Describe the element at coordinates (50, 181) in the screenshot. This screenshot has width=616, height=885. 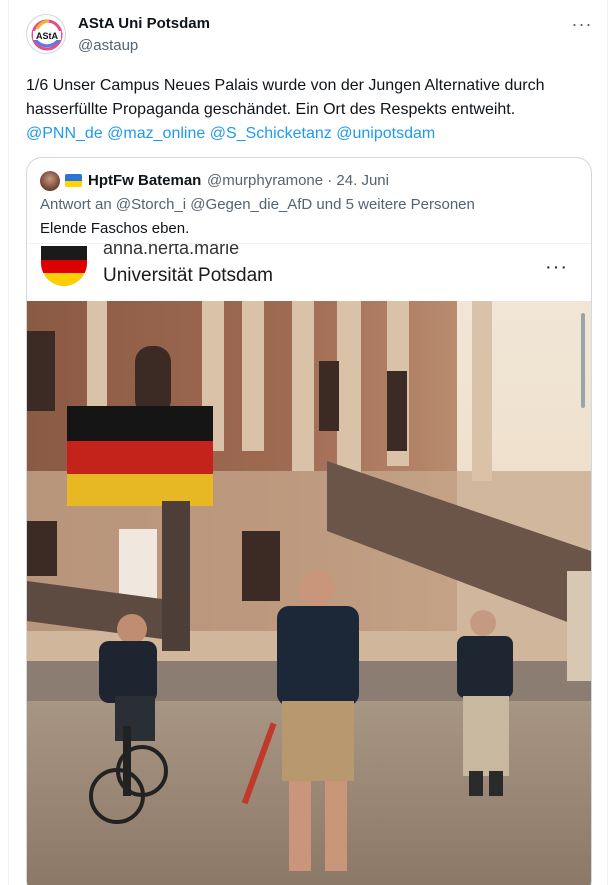
I see `quote-author-avatar` at that location.